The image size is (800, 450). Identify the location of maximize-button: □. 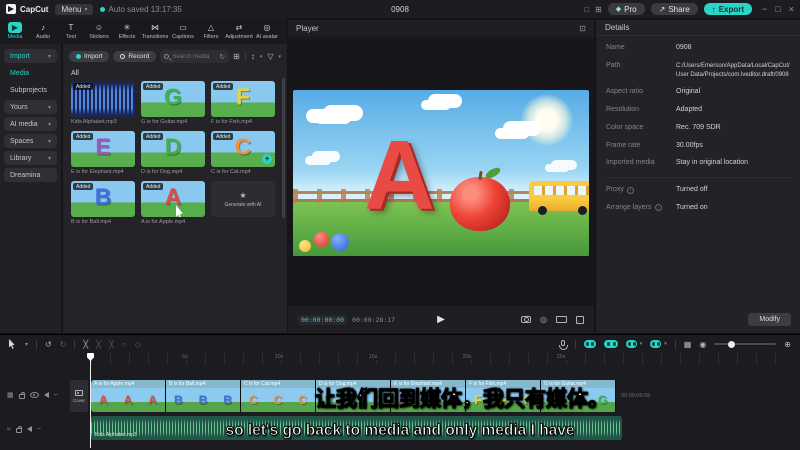
(777, 9).